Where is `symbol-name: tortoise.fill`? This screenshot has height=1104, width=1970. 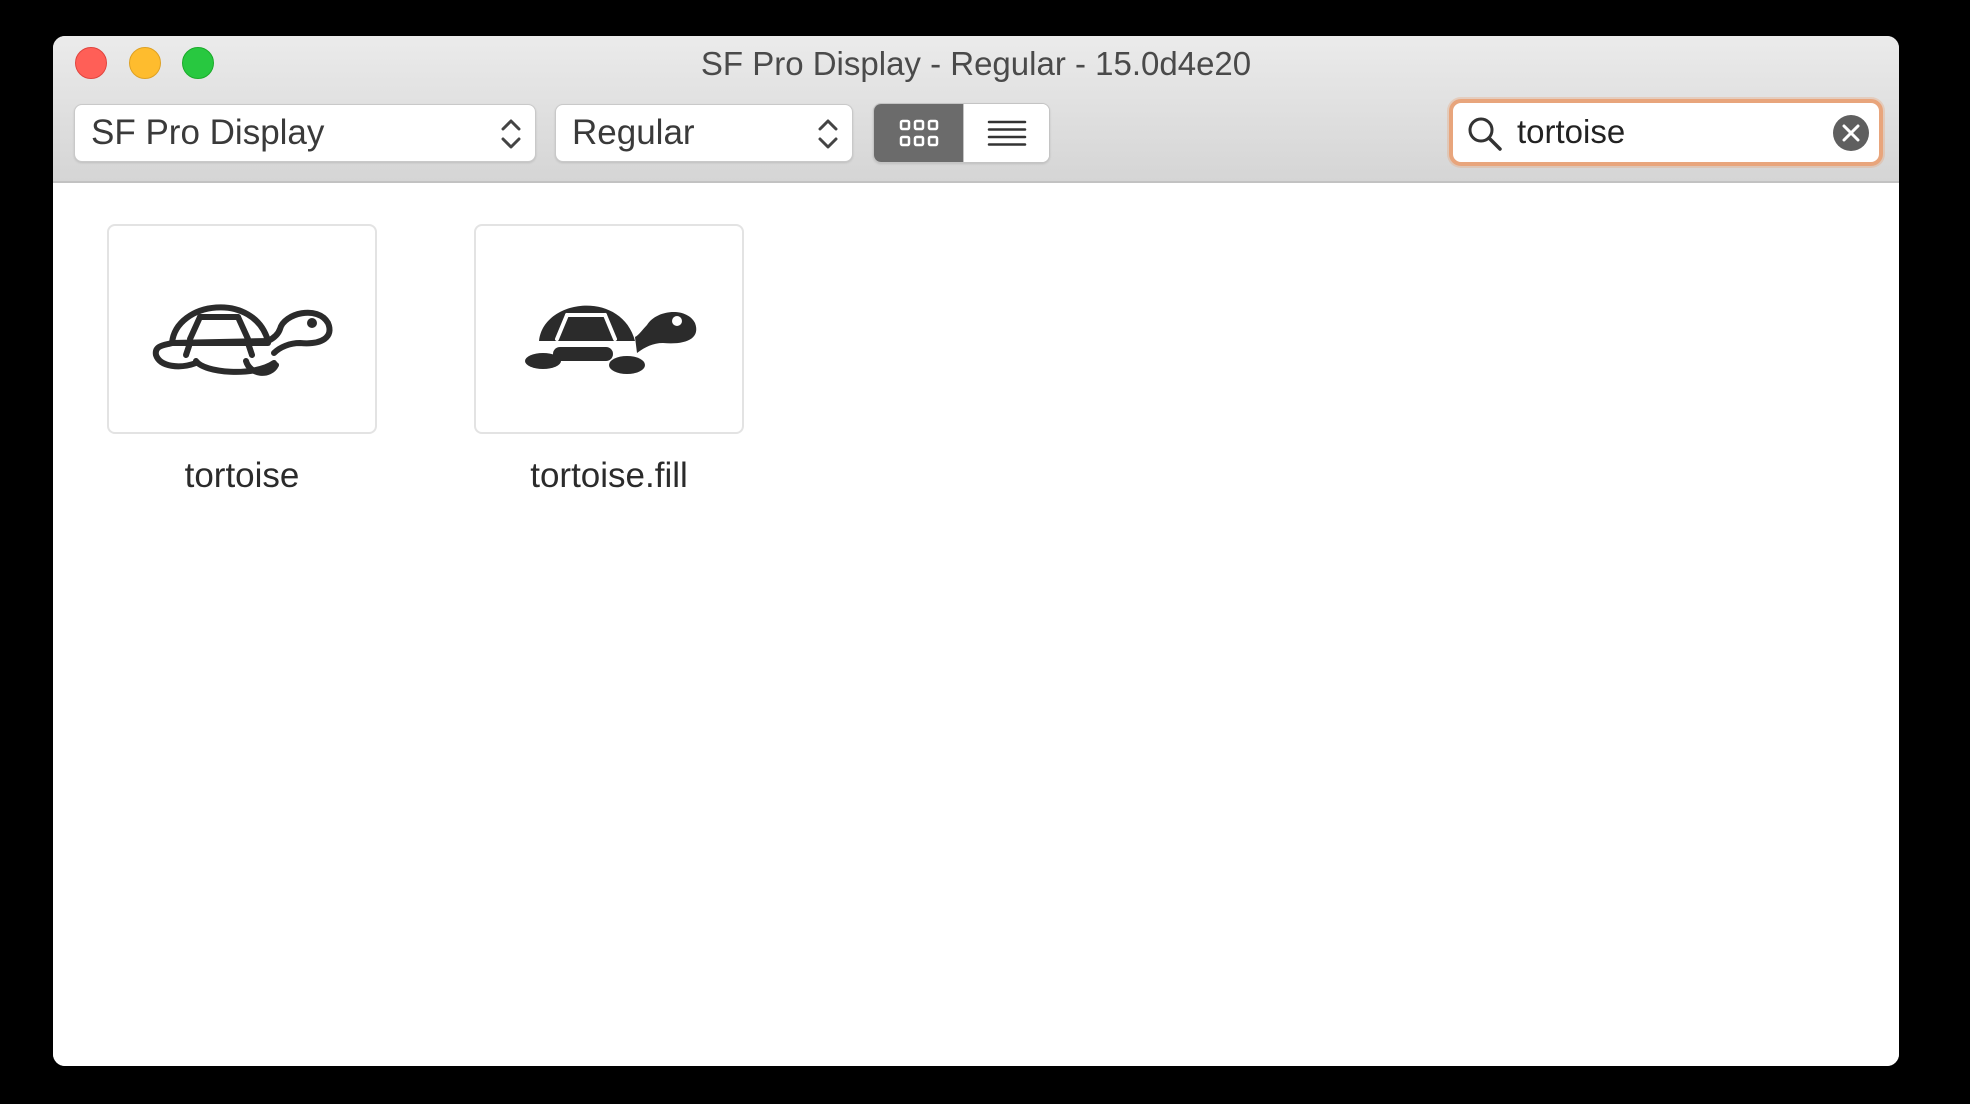 symbol-name: tortoise.fill is located at coordinates (609, 475).